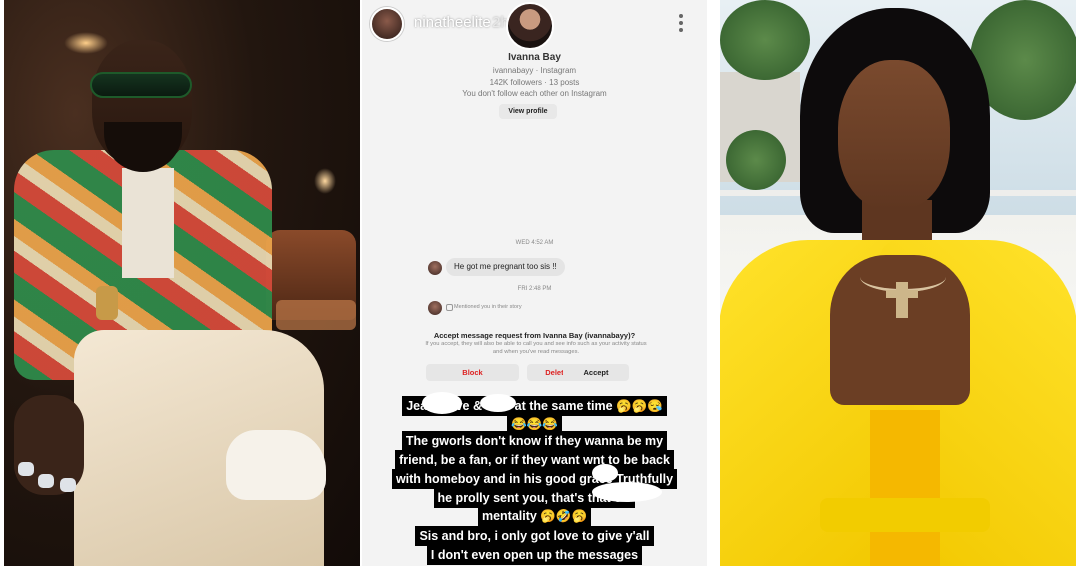  Describe the element at coordinates (534, 555) in the screenshot. I see `caption-line: I don't even open up the messages` at that location.